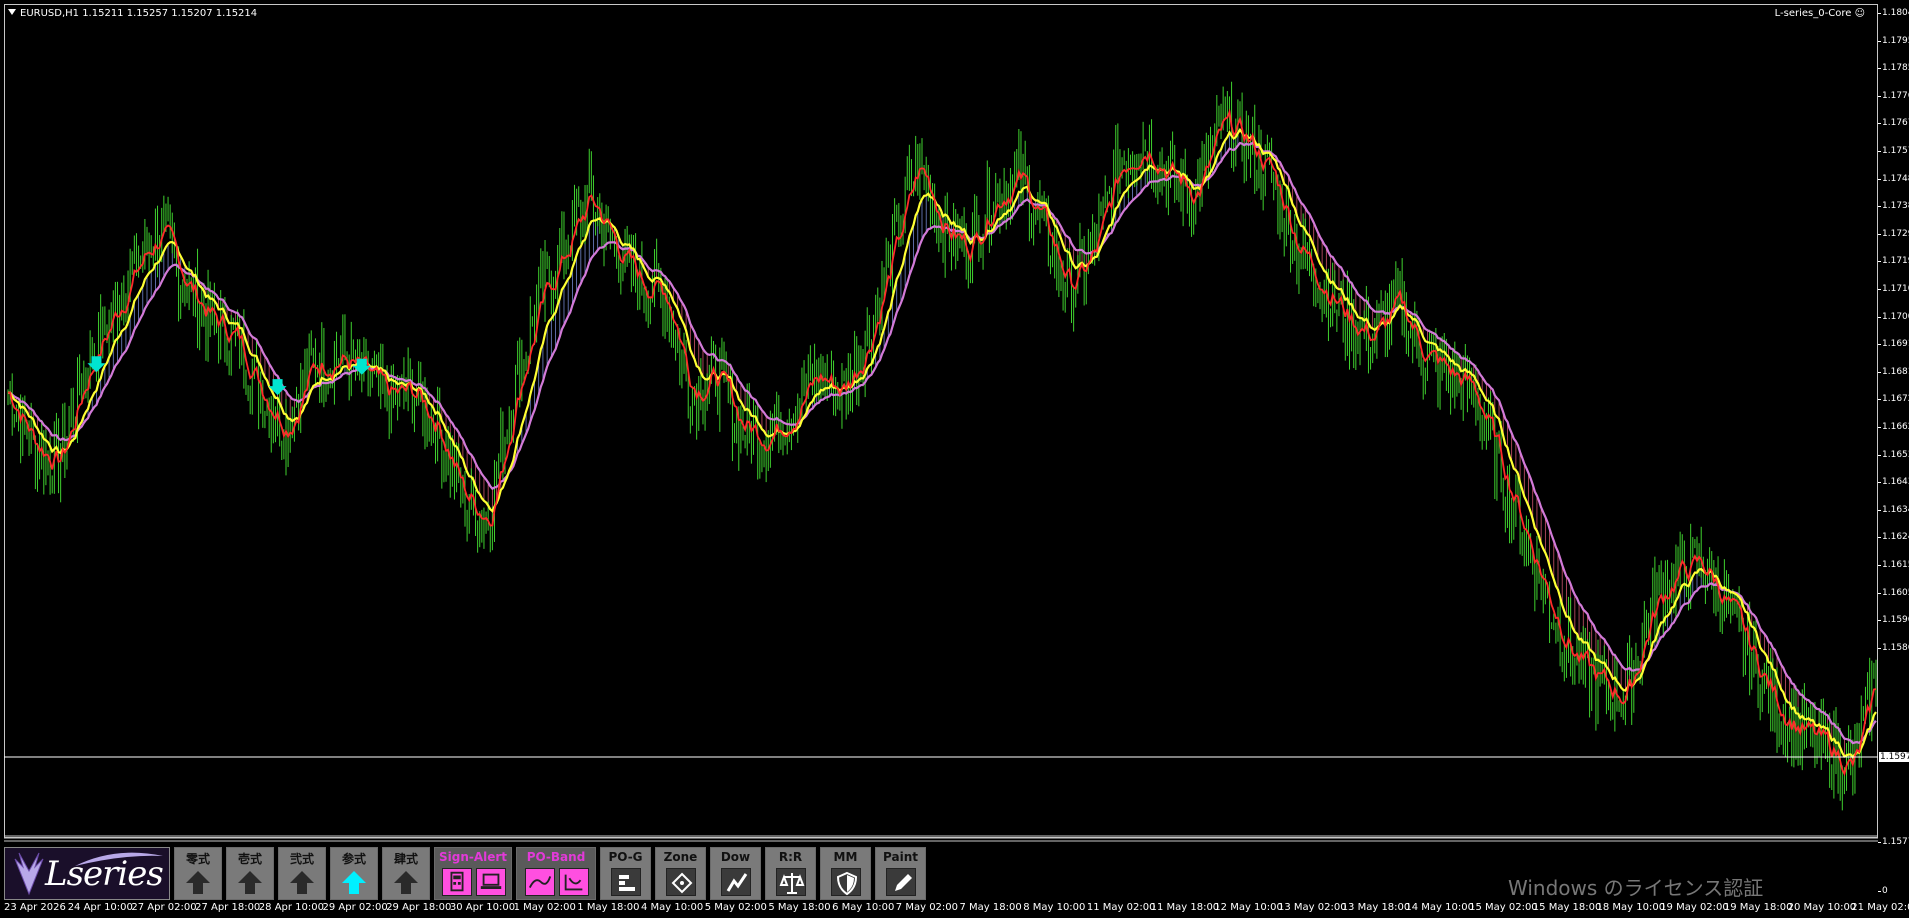 This screenshot has height=918, width=1909. What do you see at coordinates (845, 873) in the screenshot?
I see `toolbar-button-mm: MM` at bounding box center [845, 873].